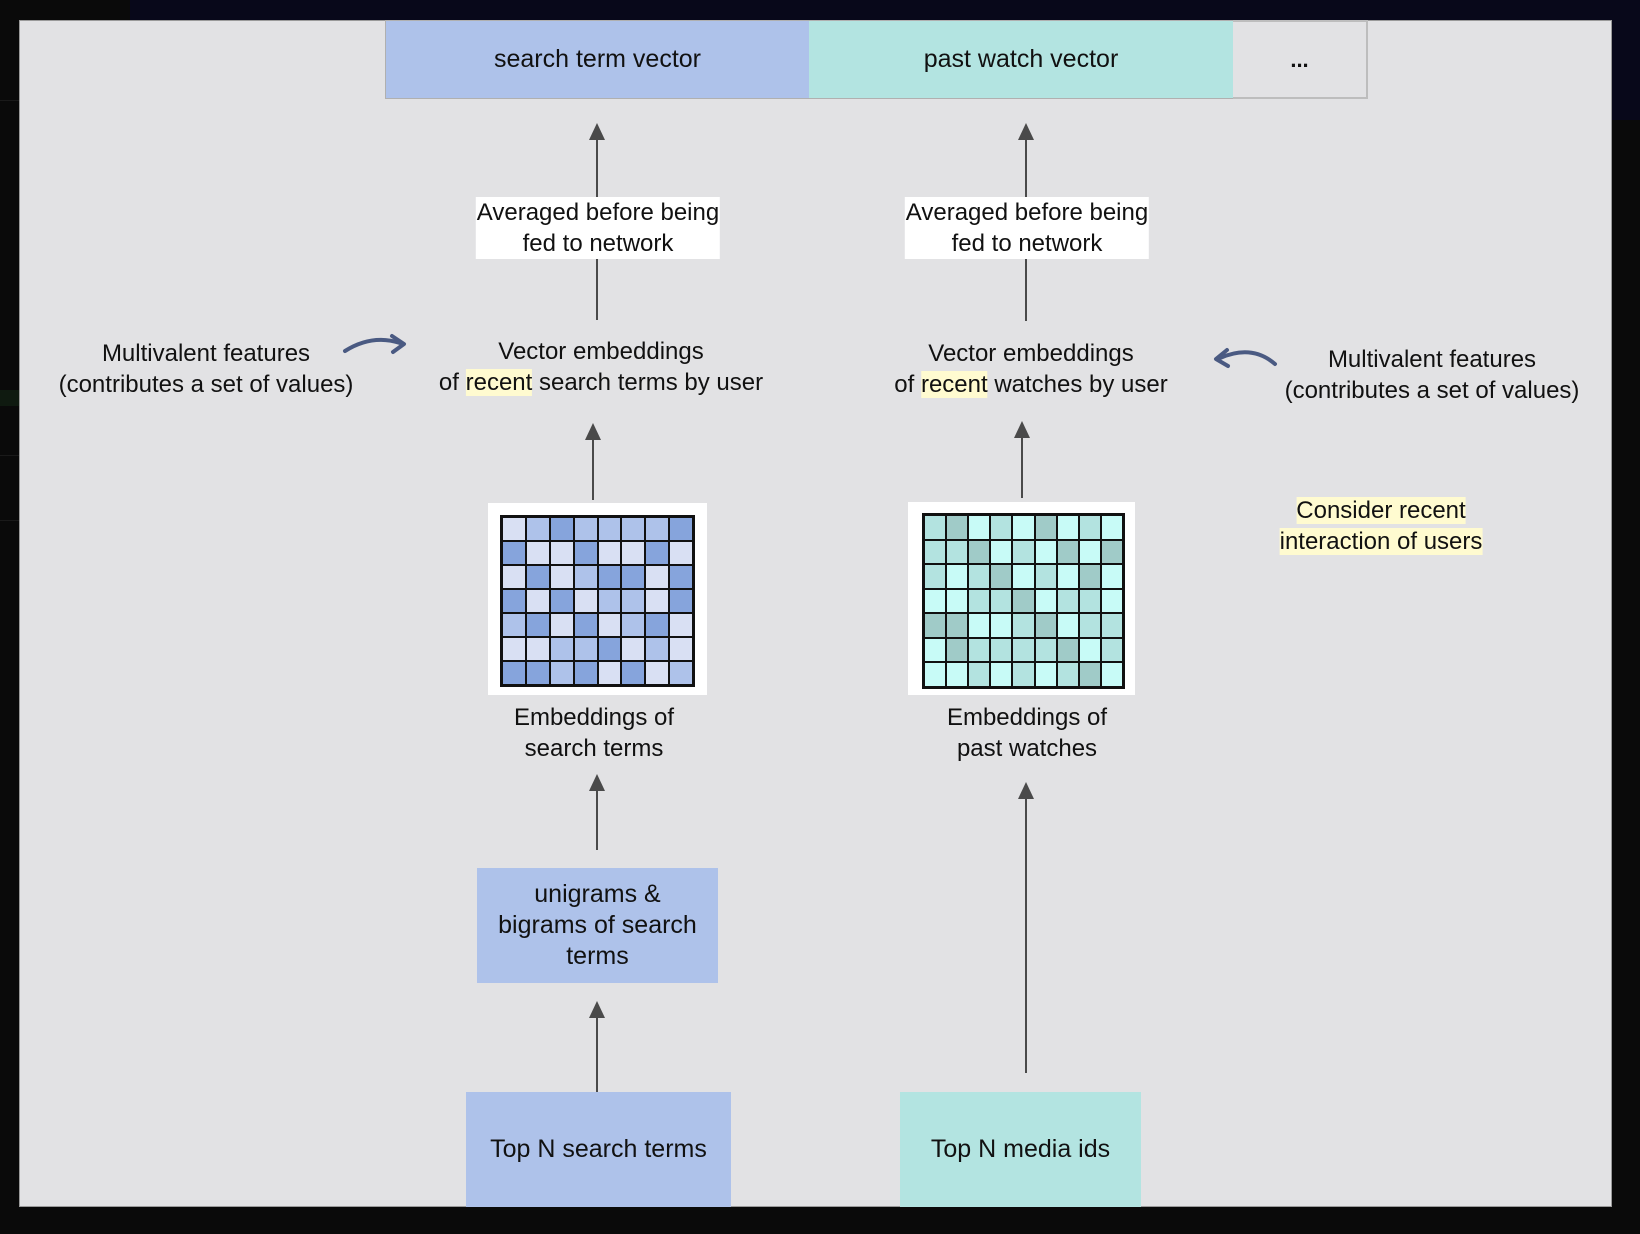 This screenshot has height=1234, width=1640. I want to click on past-watch-vector-label: past watch vector, so click(1021, 59).